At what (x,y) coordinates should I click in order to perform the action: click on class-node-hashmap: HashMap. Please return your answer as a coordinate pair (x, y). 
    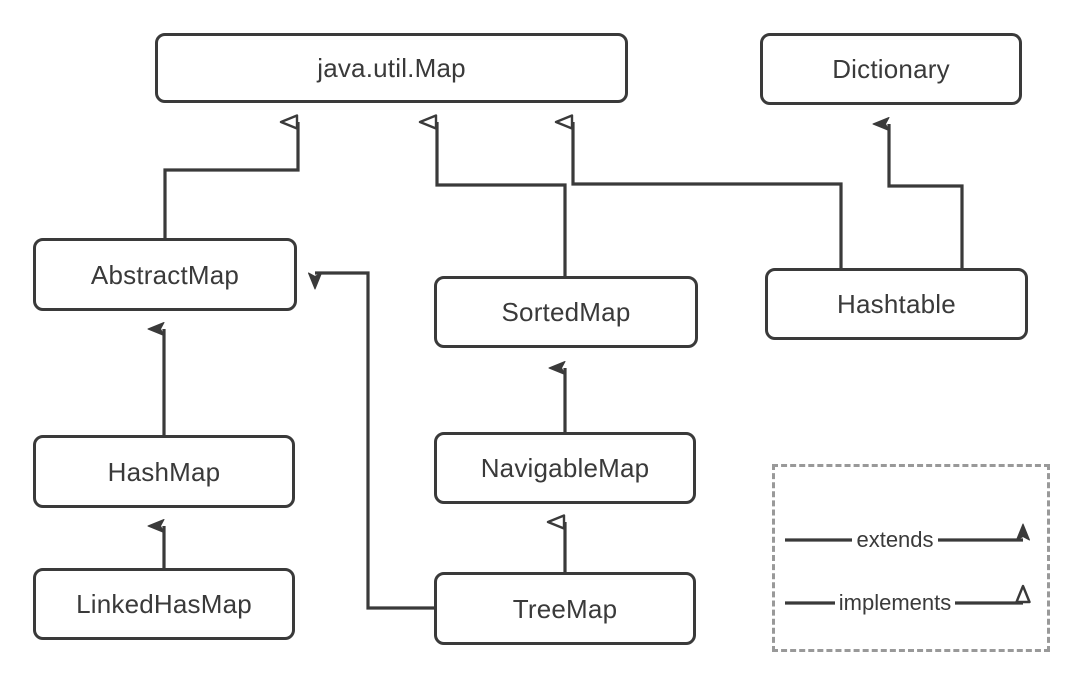
    Looking at the image, I should click on (164, 471).